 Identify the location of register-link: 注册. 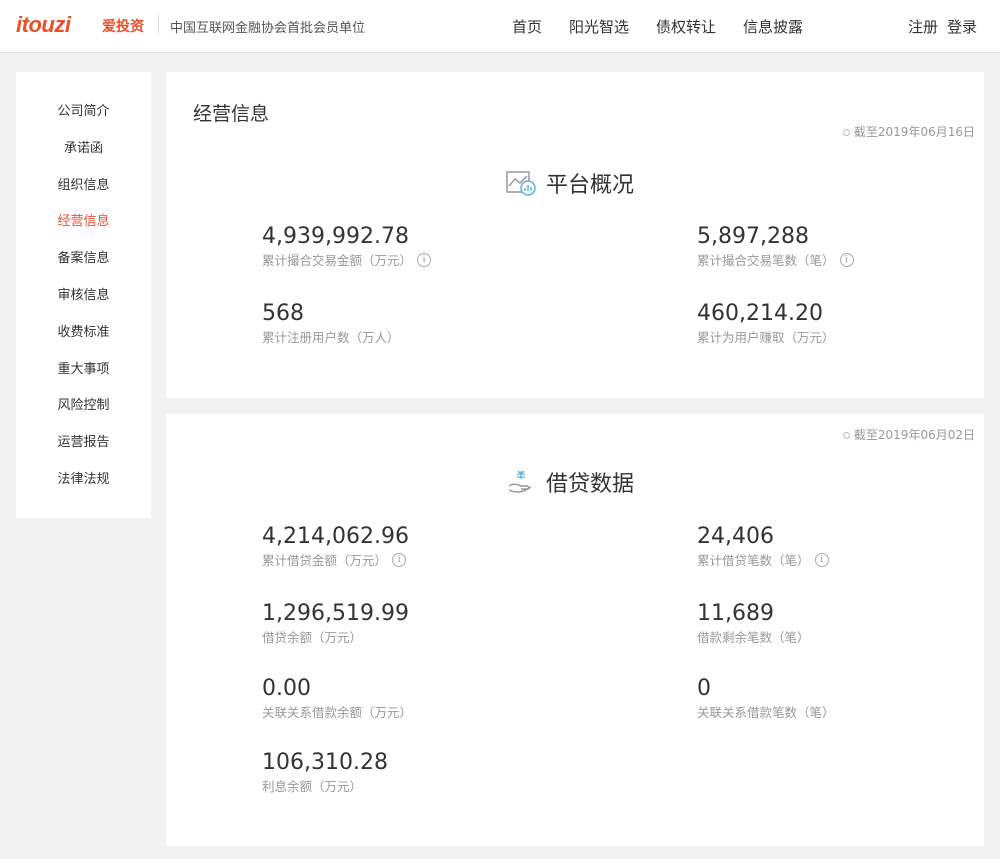
(923, 26).